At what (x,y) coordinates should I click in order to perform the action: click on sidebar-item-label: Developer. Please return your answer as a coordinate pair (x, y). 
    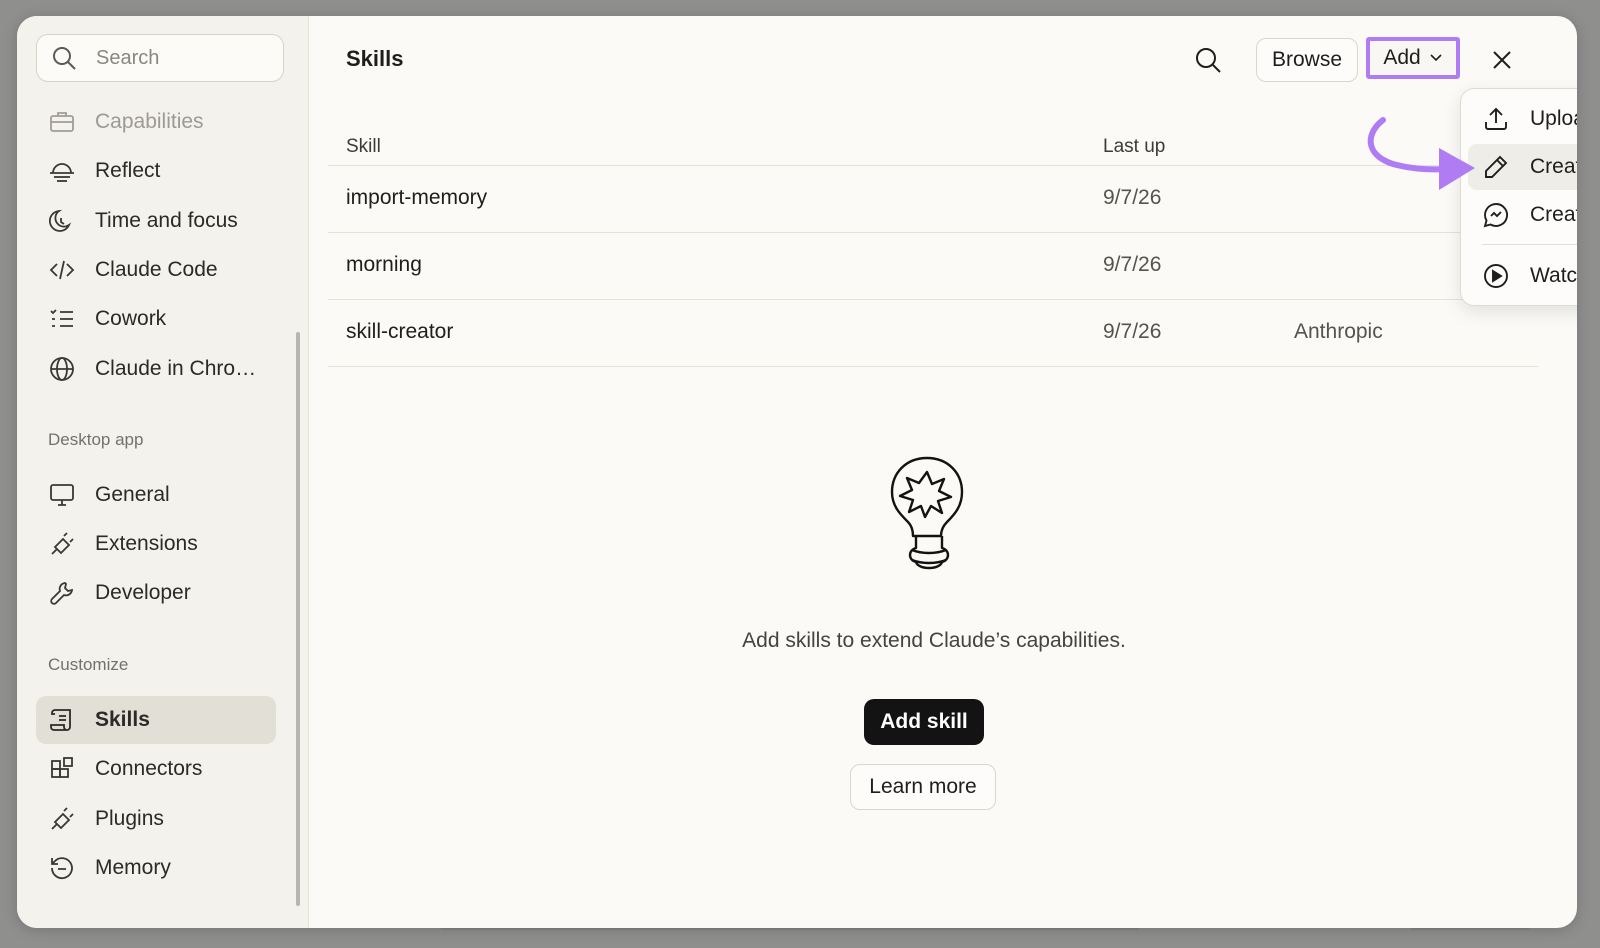
    Looking at the image, I should click on (143, 592).